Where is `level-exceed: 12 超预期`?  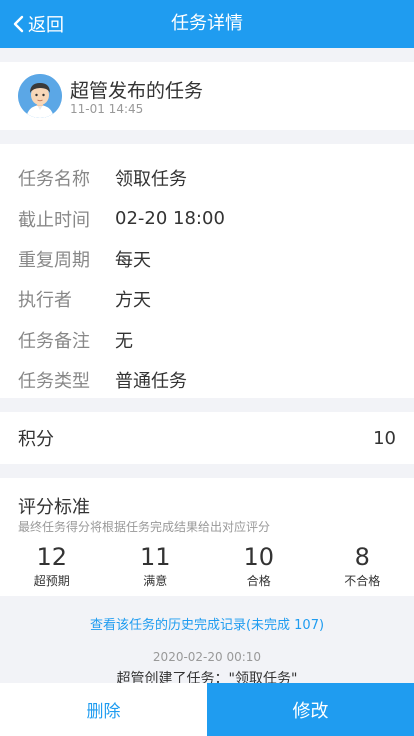
level-exceed: 12 超预期 is located at coordinates (52, 566).